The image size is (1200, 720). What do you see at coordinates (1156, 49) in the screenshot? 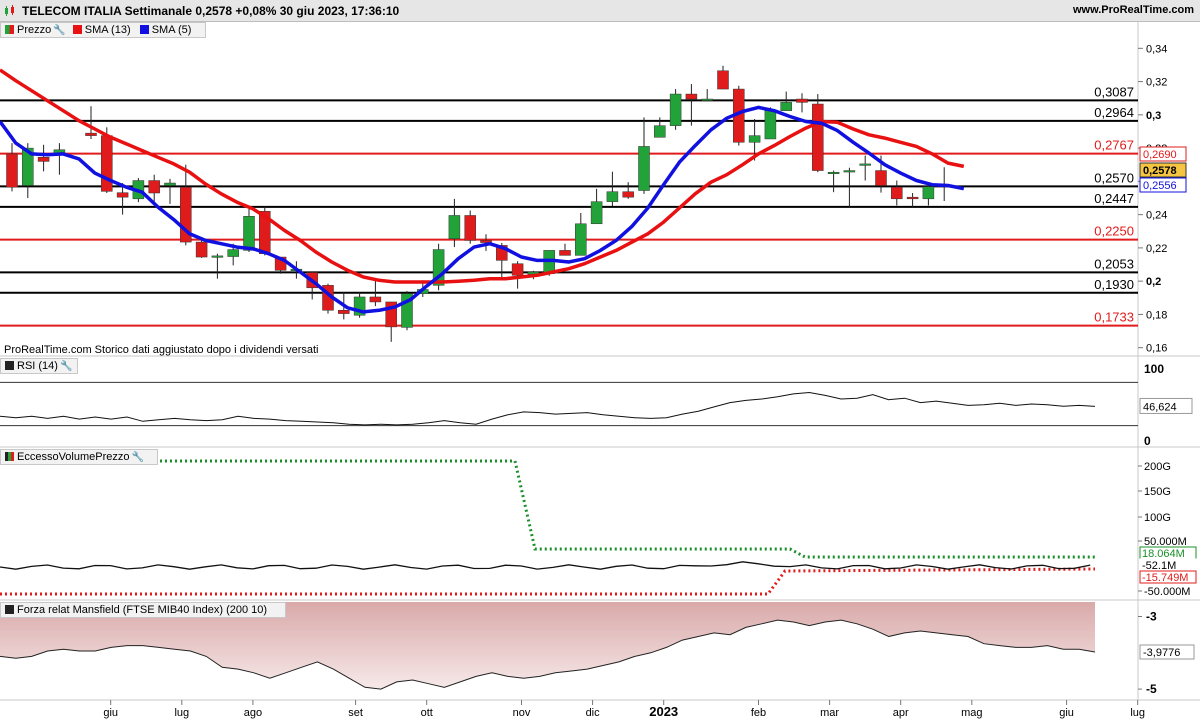
I see `y-tick-label: 0,34` at bounding box center [1156, 49].